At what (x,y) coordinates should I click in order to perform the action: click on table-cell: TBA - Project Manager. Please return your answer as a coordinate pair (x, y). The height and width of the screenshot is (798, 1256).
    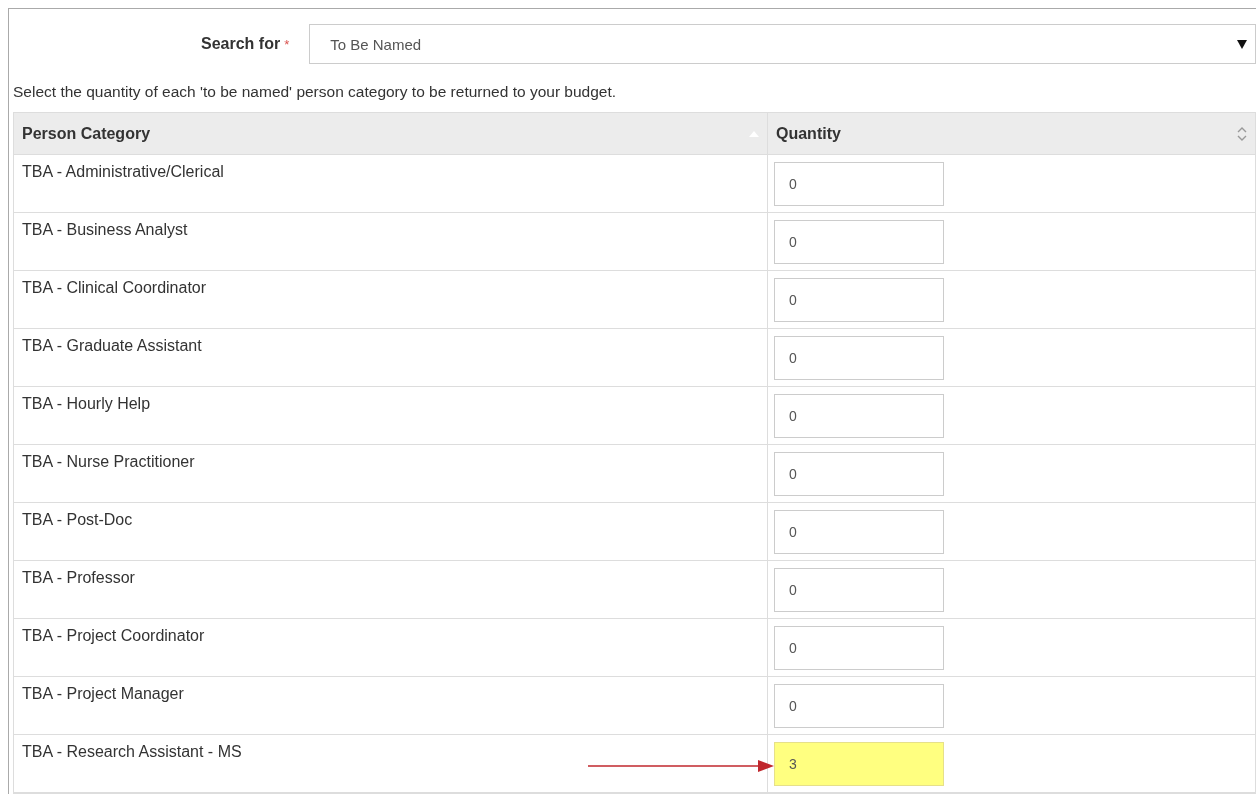
    Looking at the image, I should click on (103, 693).